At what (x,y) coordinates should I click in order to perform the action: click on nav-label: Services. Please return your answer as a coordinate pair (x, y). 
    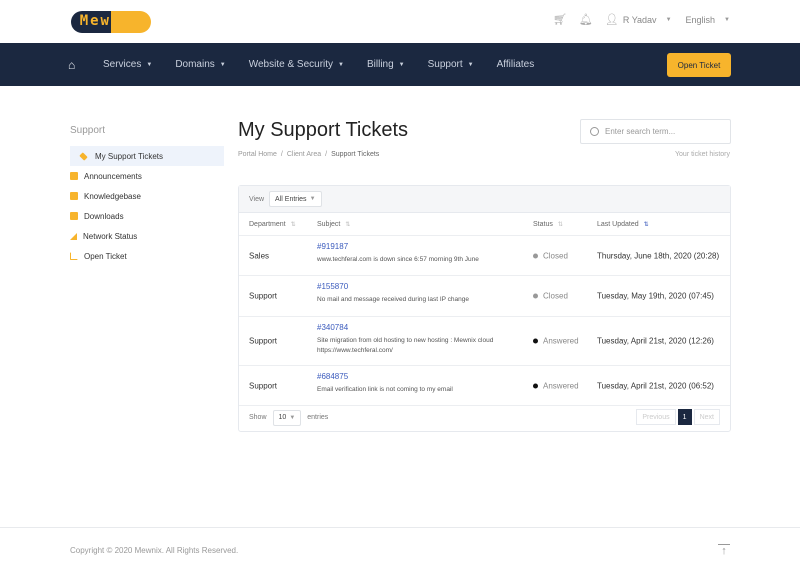
    Looking at the image, I should click on (122, 64).